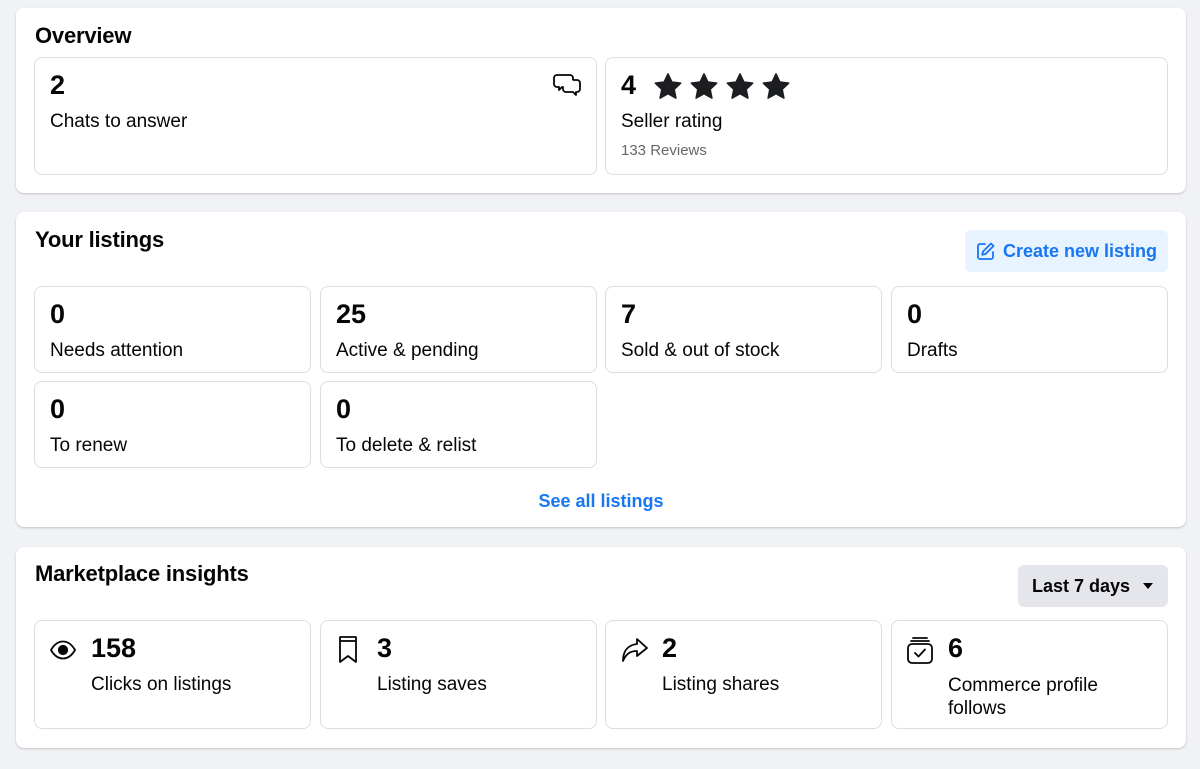  I want to click on insight-count: 2, so click(670, 648).